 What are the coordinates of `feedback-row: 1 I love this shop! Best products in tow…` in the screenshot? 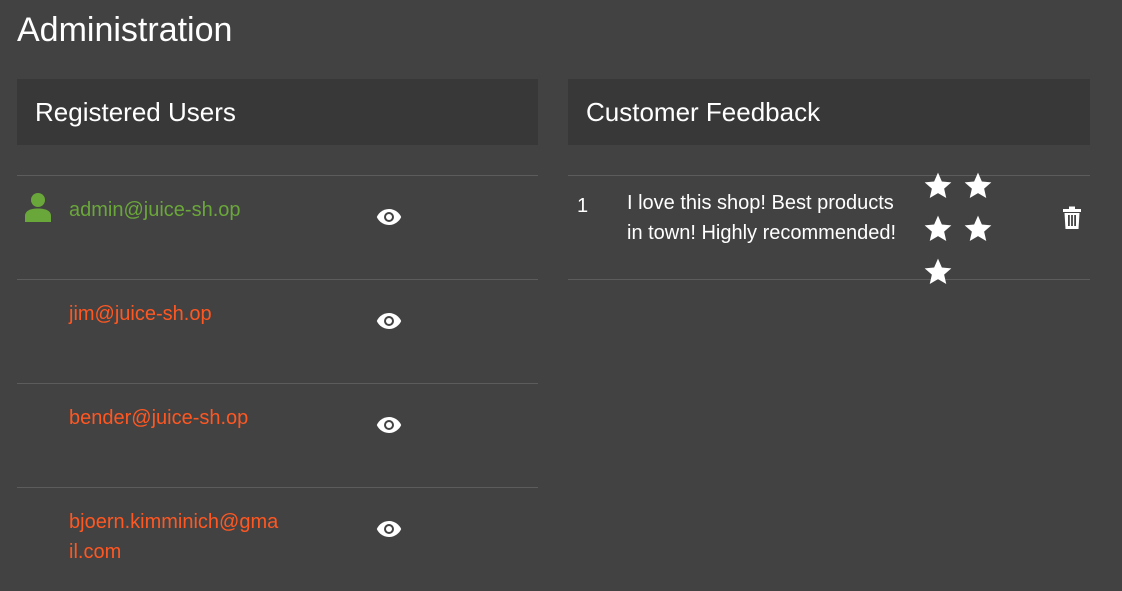 It's located at (829, 228).